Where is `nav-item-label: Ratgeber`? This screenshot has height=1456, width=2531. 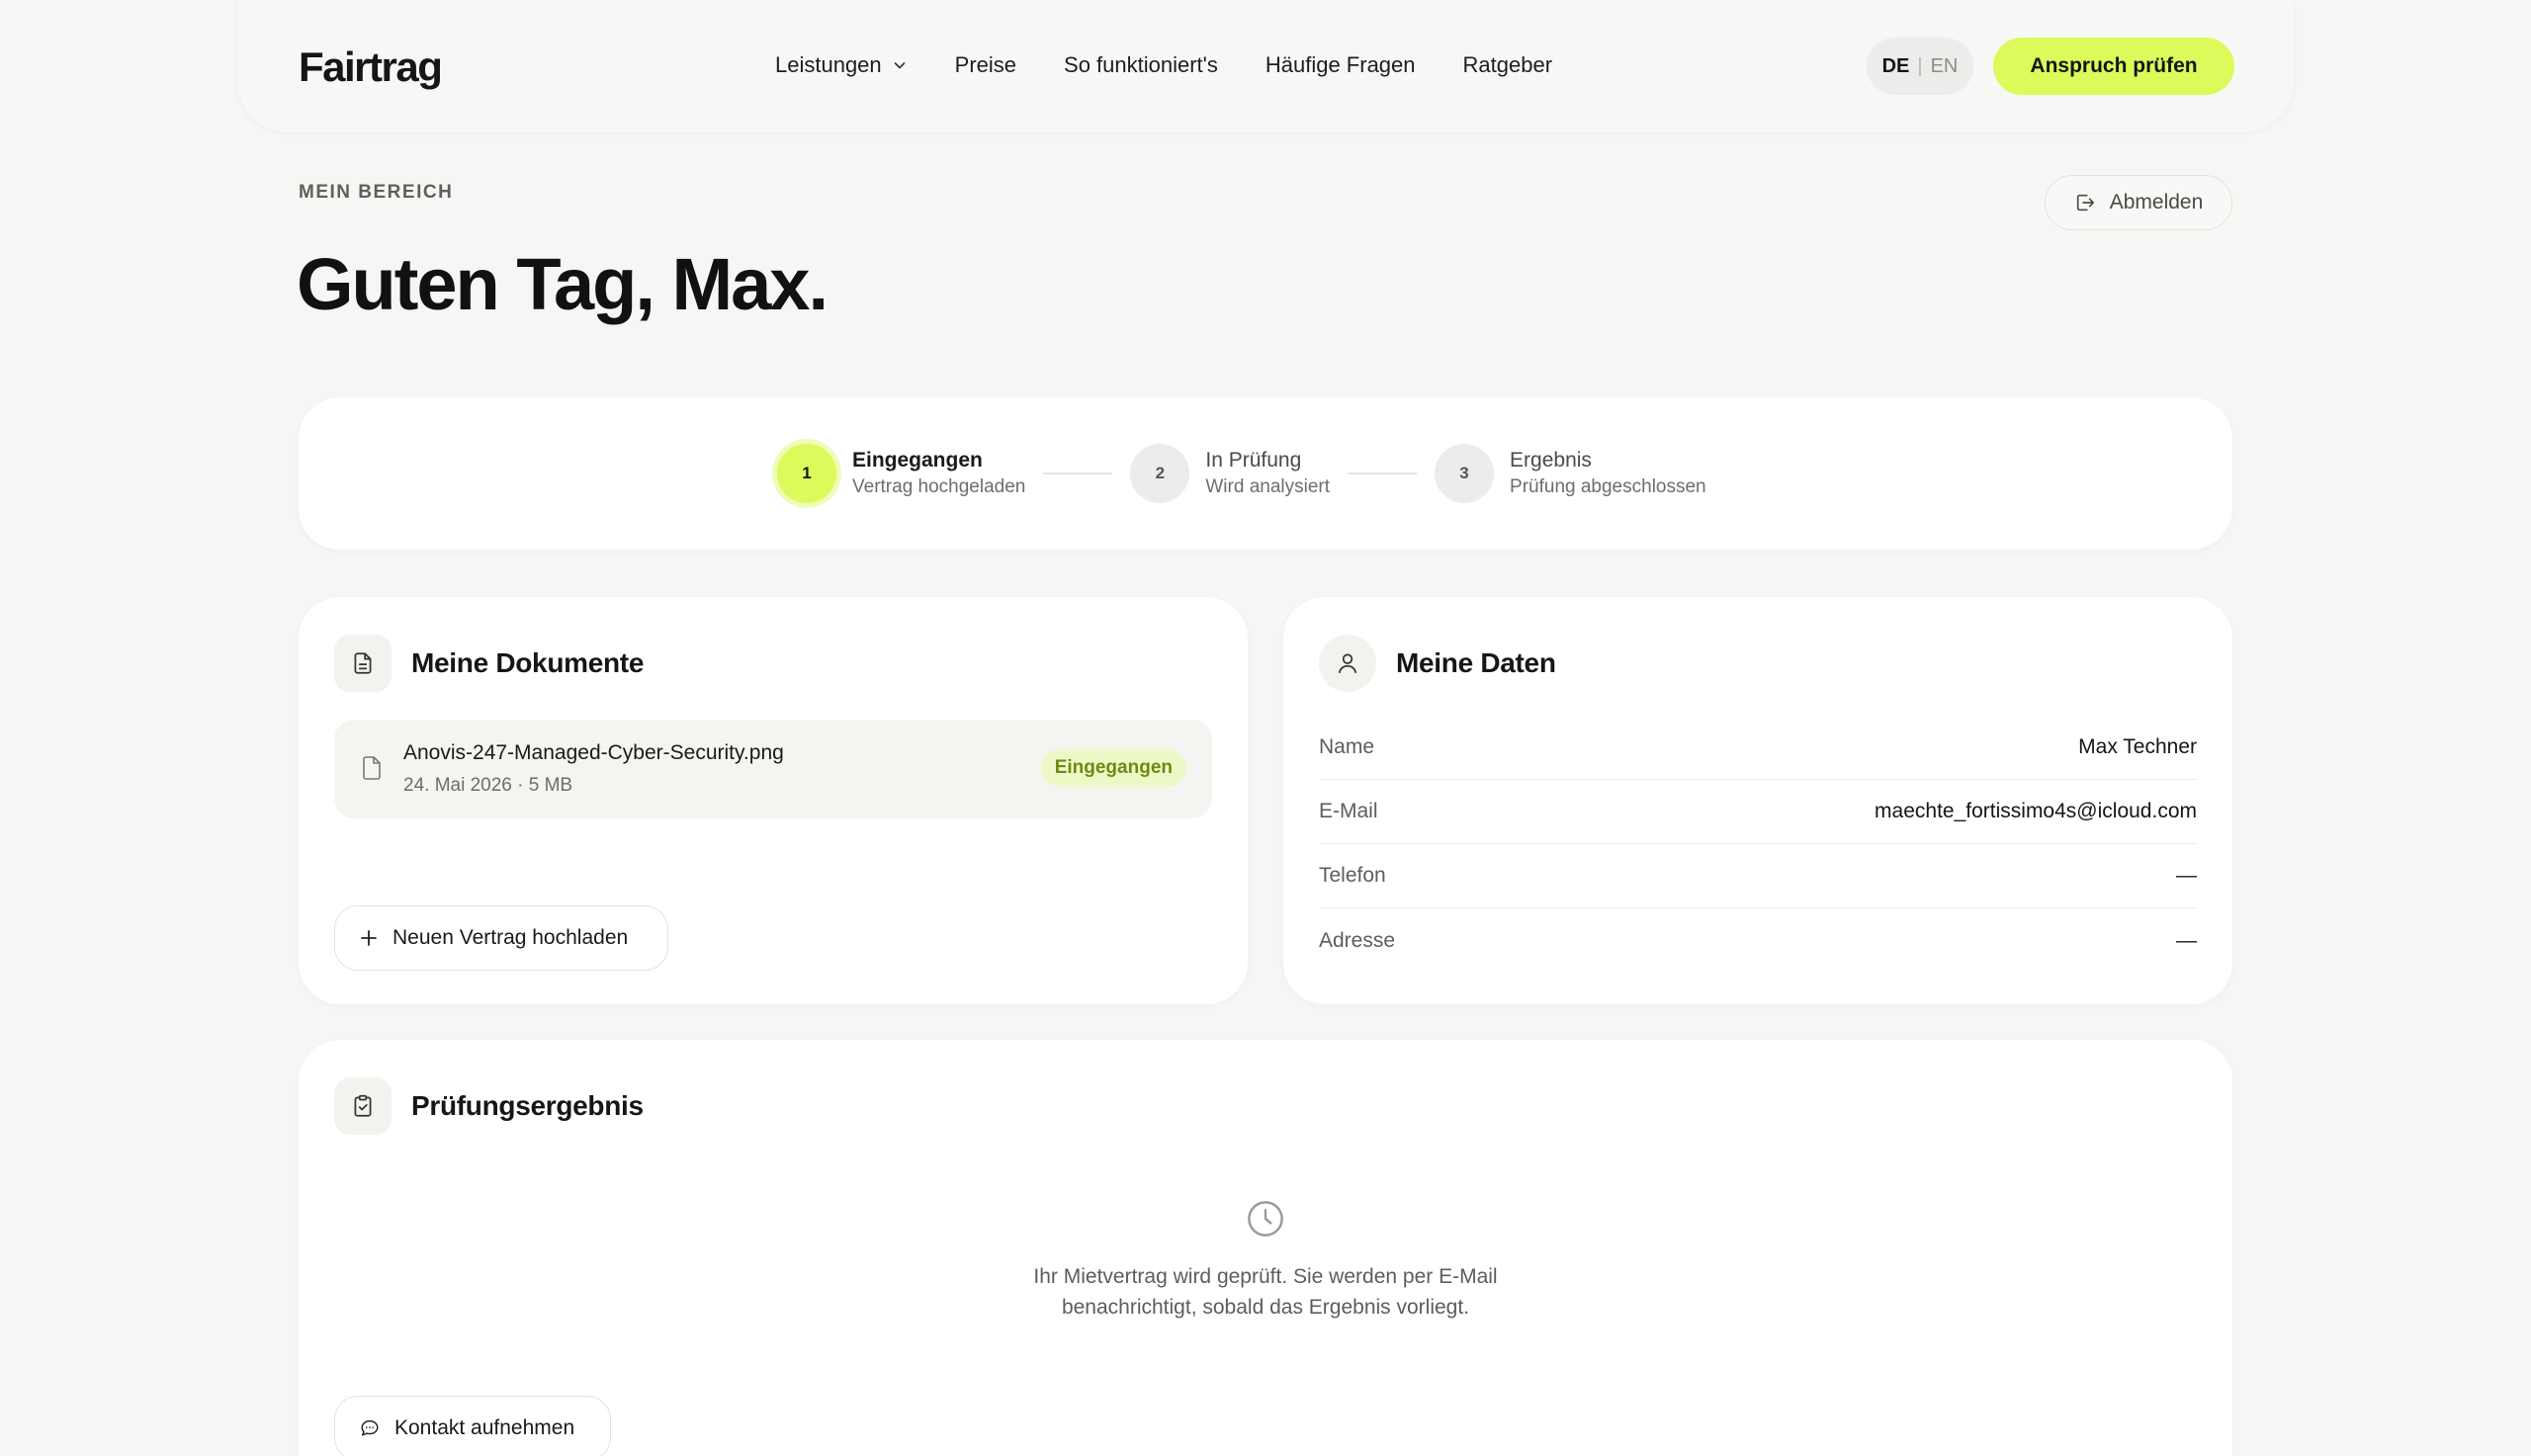 nav-item-label: Ratgeber is located at coordinates (1508, 64).